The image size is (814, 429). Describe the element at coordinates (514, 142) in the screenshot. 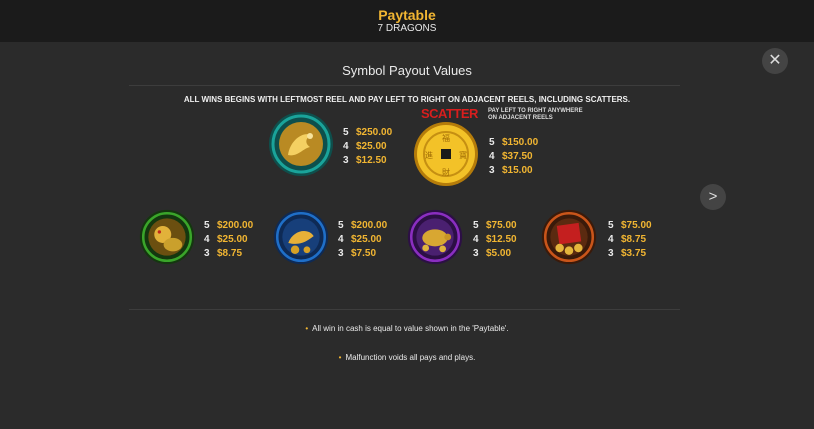

I see `payout-row: 5 $150.00` at that location.